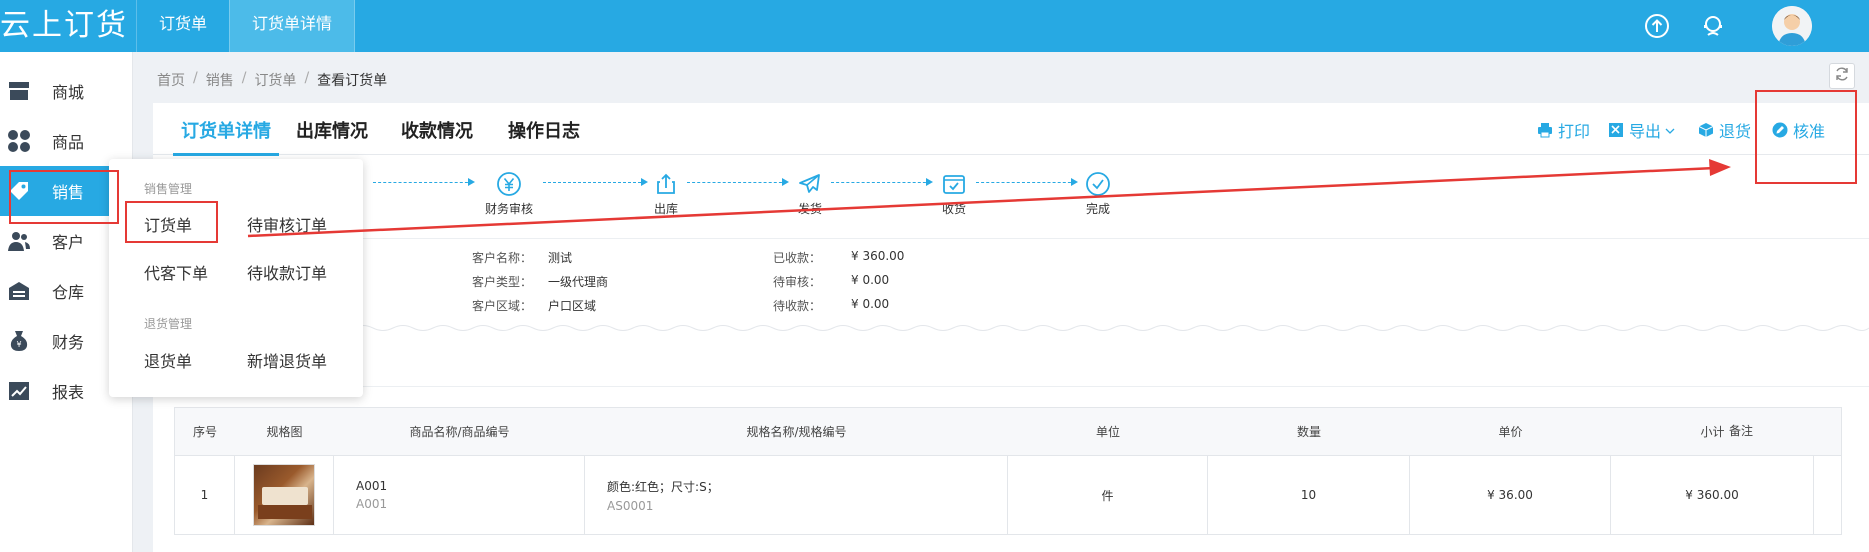 The image size is (1869, 552). Describe the element at coordinates (934, 26) in the screenshot. I see `top-bar: 云上订货 订货单 订货单详情` at that location.